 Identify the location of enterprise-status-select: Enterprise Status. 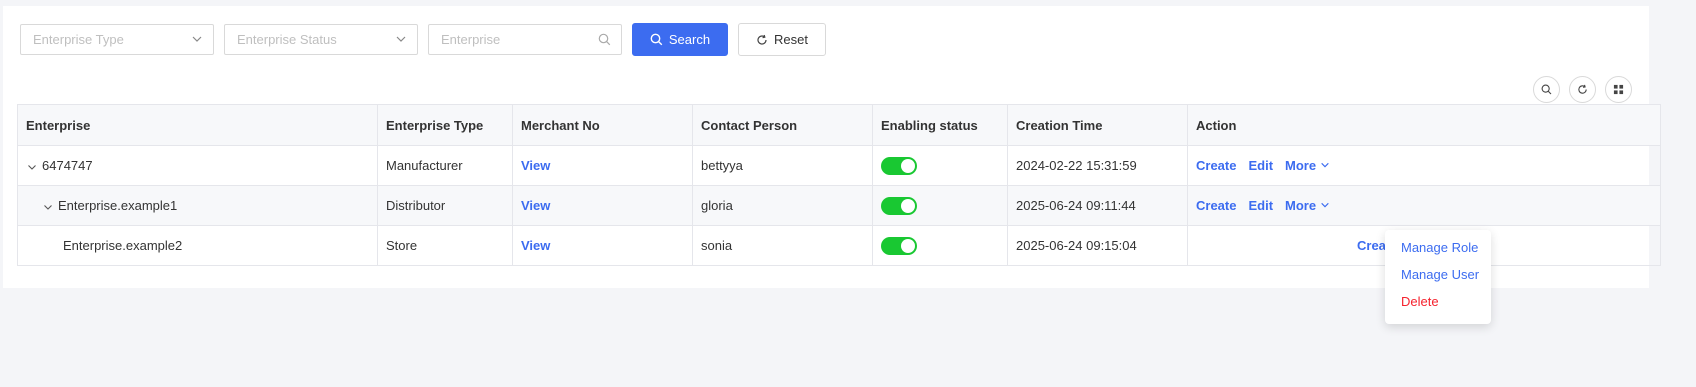
(321, 39).